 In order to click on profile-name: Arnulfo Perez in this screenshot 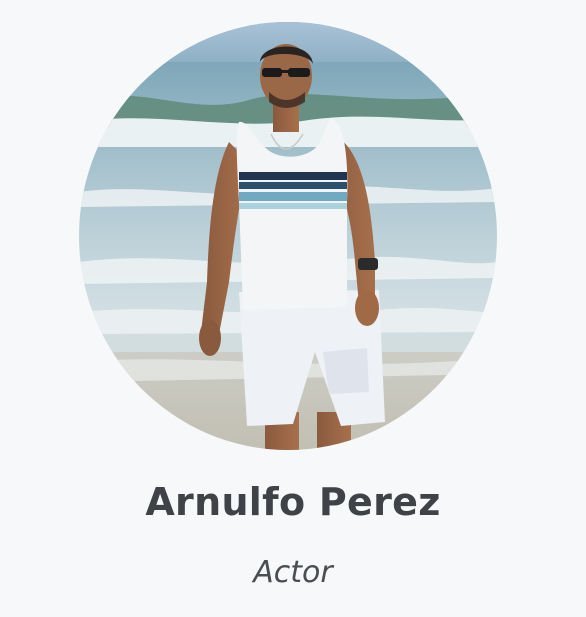, I will do `click(293, 502)`.